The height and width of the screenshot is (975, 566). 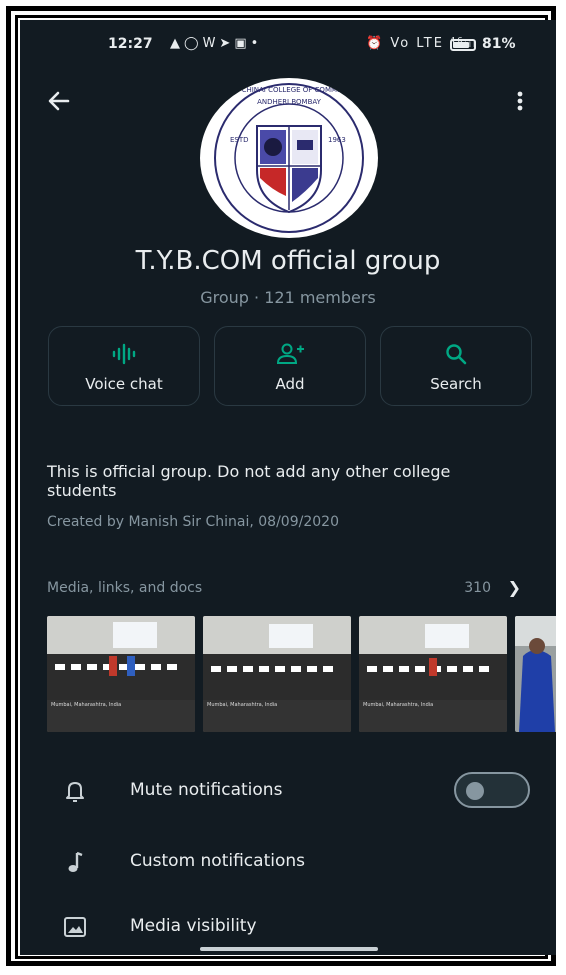 What do you see at coordinates (193, 522) in the screenshot?
I see `created-by: Created by Manish Sir Chinai, 08/09/2020` at bounding box center [193, 522].